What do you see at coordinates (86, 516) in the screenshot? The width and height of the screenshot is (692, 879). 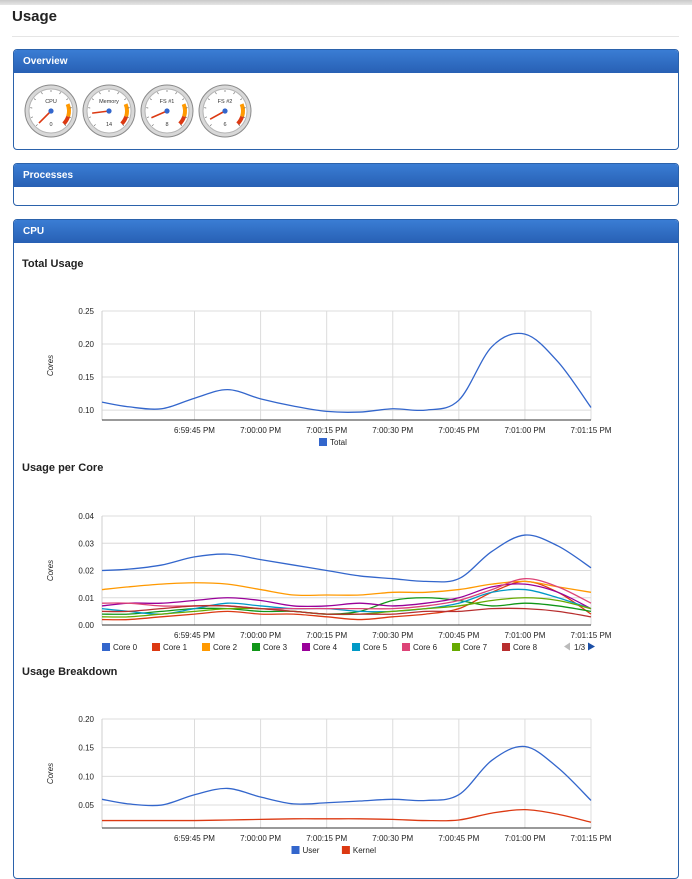 I see `y-tick-label: 0.04` at bounding box center [86, 516].